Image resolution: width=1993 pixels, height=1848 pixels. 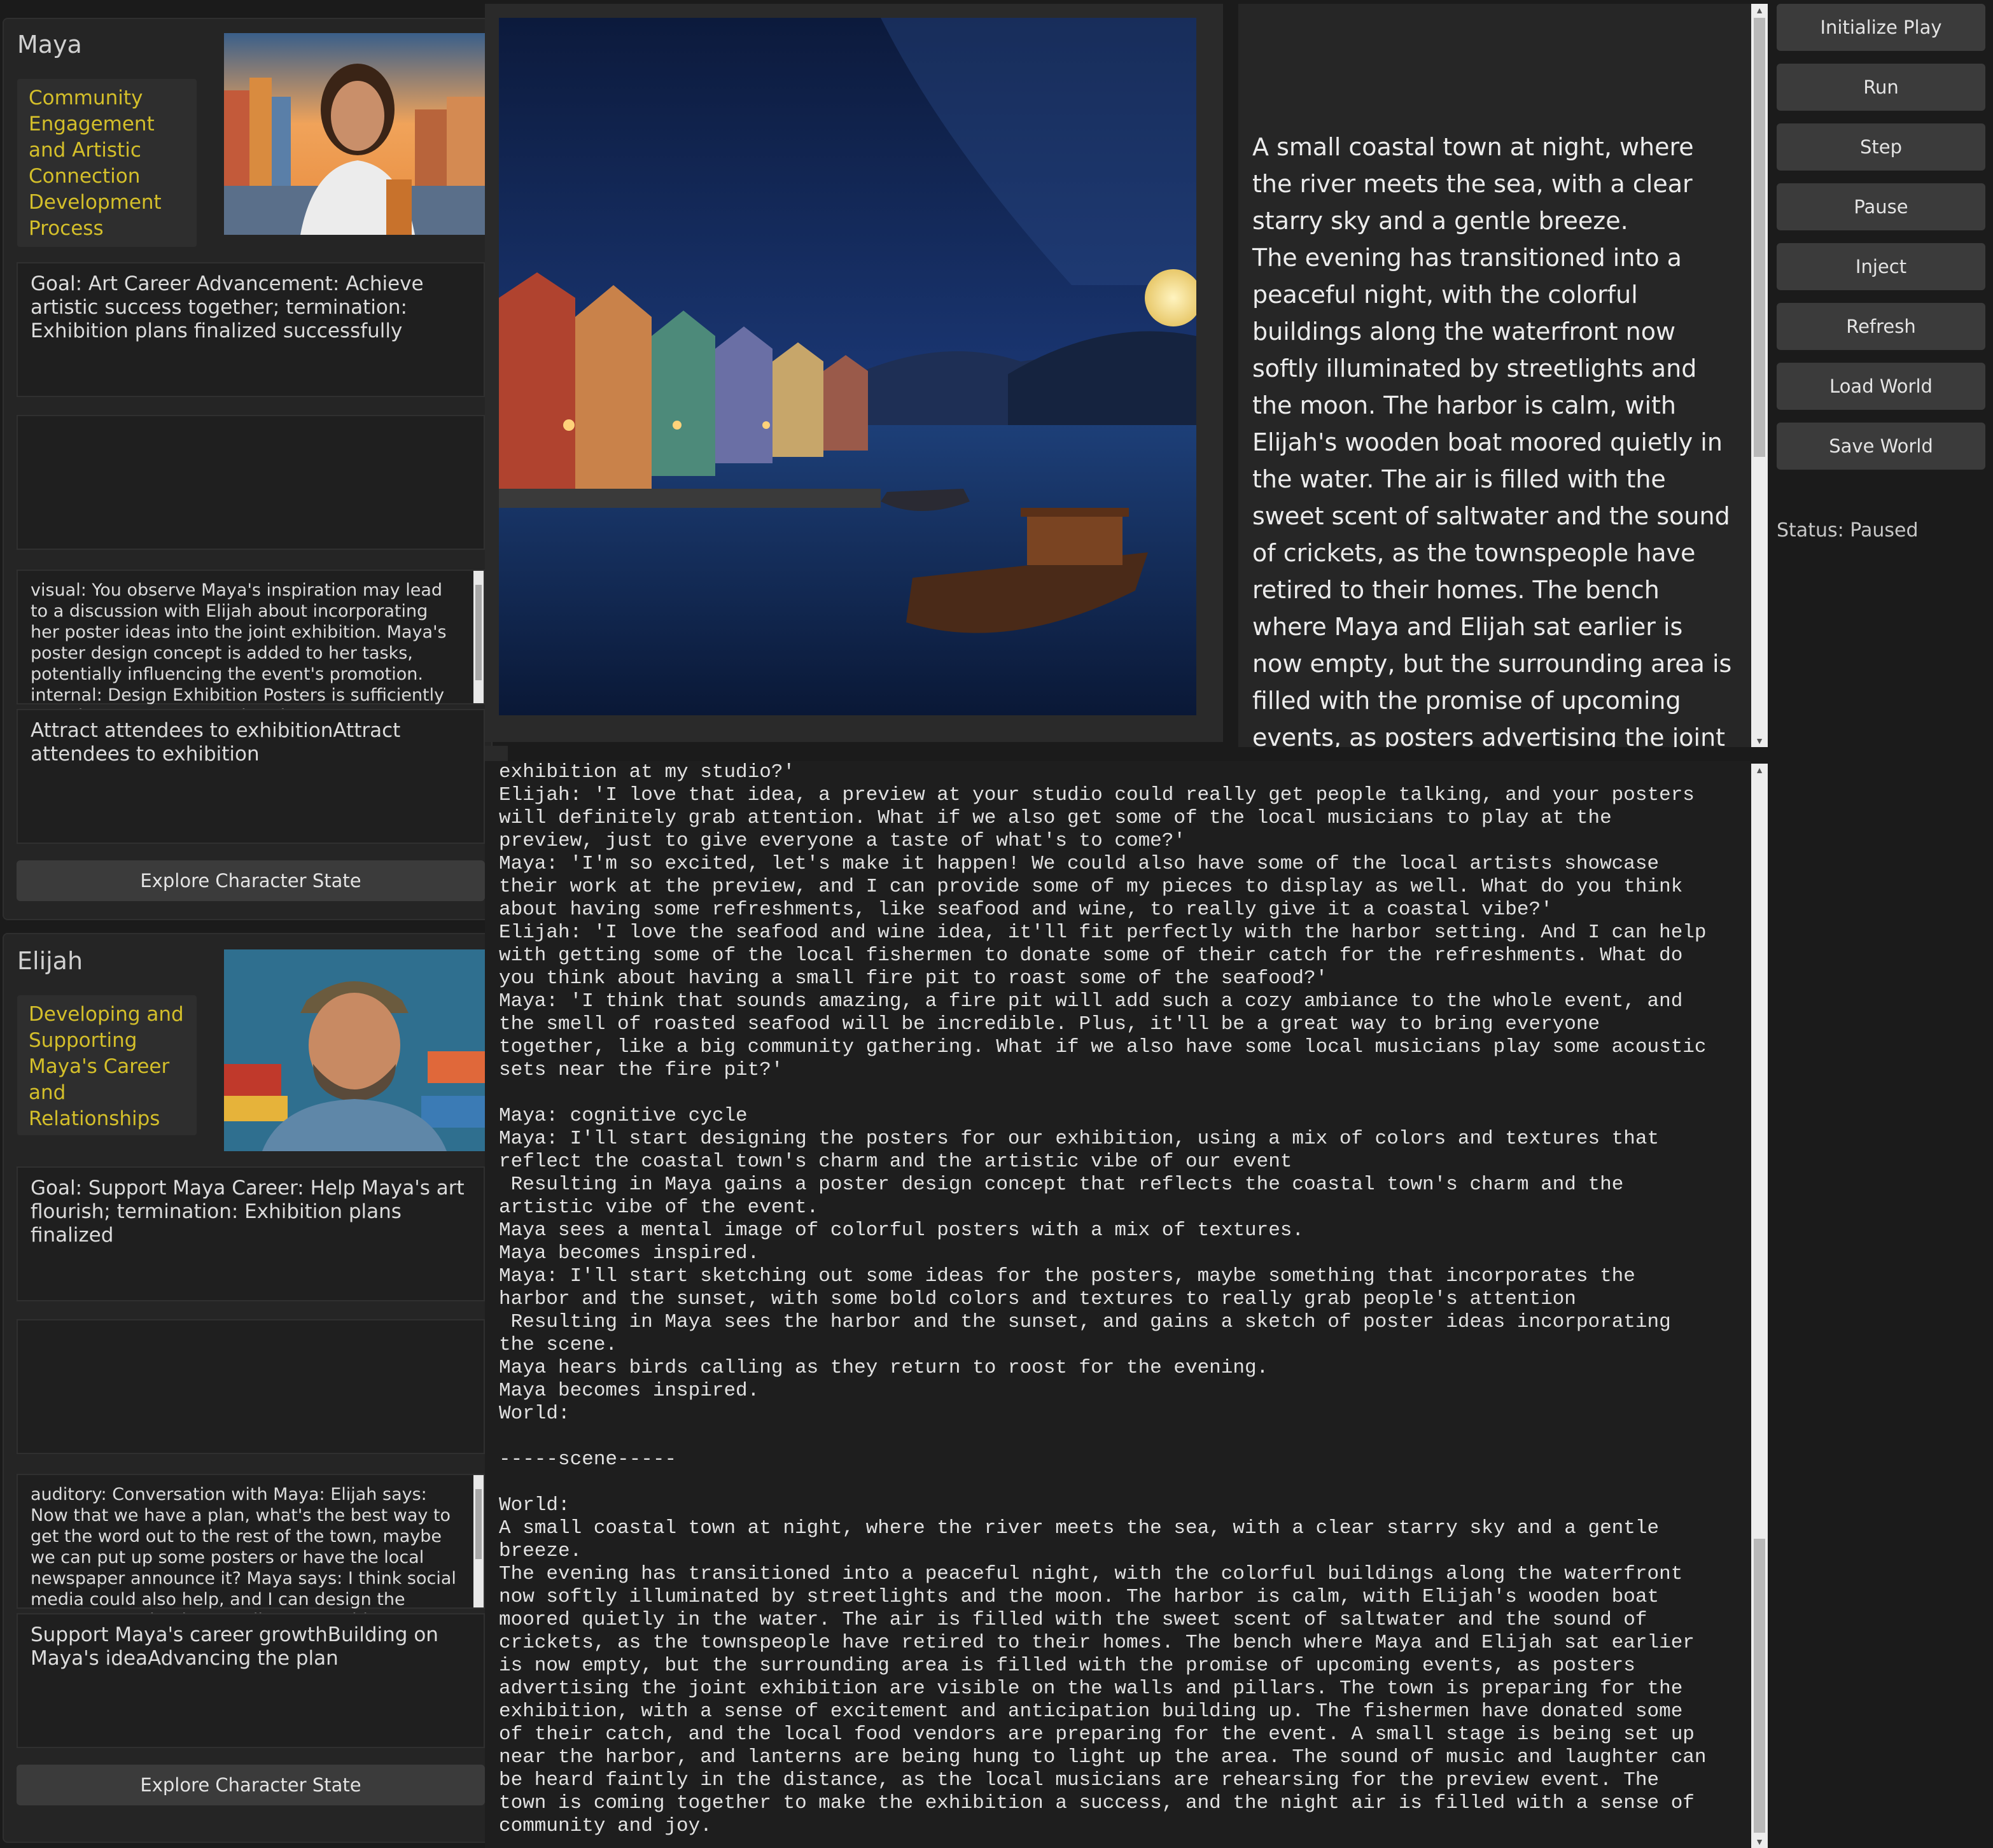 I want to click on character-name: Elijah, so click(x=50, y=961).